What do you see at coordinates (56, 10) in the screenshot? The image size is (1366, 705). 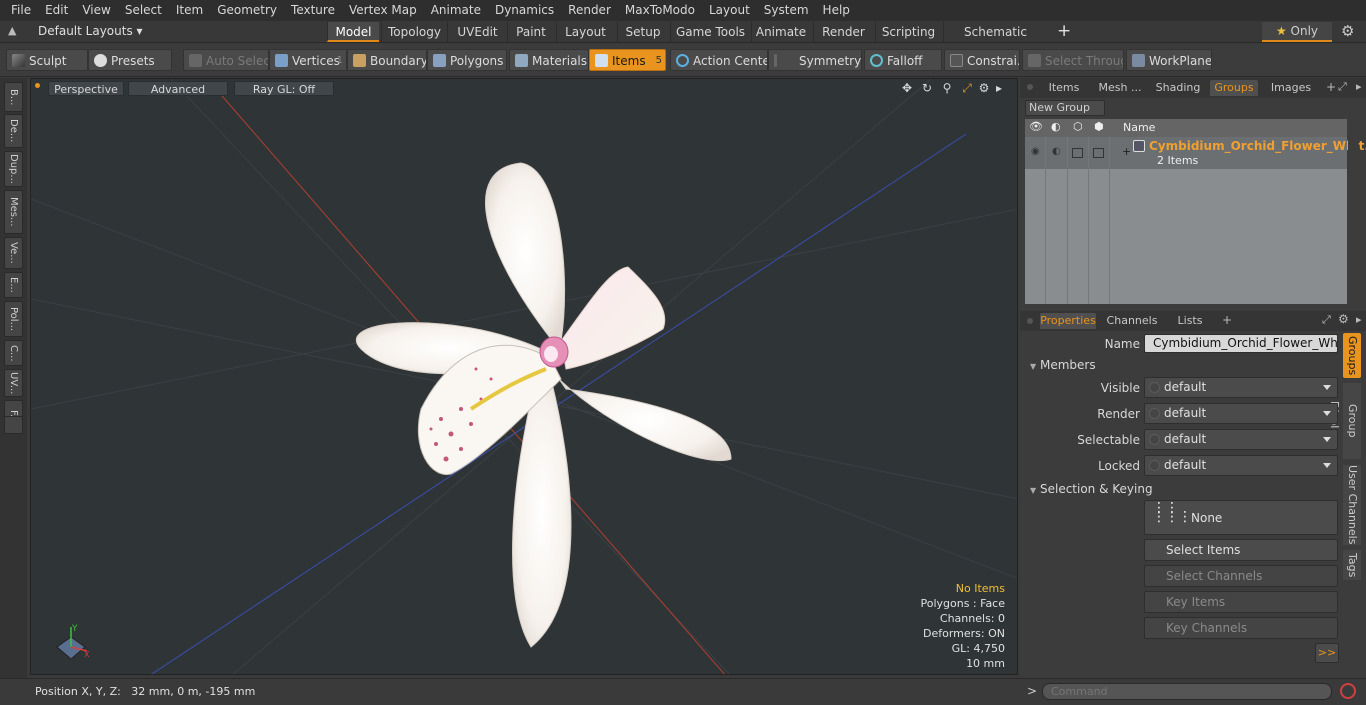 I see `menu-edit: Edit` at bounding box center [56, 10].